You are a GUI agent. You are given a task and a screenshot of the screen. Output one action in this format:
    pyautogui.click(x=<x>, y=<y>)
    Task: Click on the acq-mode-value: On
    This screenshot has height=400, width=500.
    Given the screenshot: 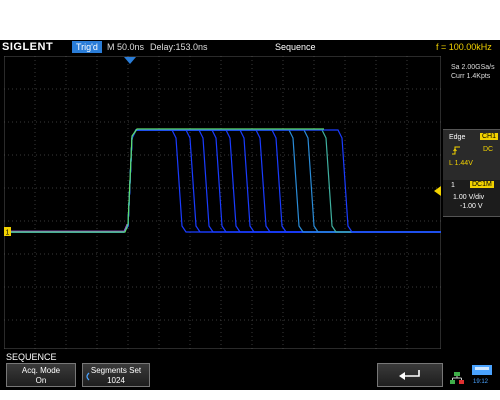 What is the action you would take?
    pyautogui.click(x=41, y=380)
    